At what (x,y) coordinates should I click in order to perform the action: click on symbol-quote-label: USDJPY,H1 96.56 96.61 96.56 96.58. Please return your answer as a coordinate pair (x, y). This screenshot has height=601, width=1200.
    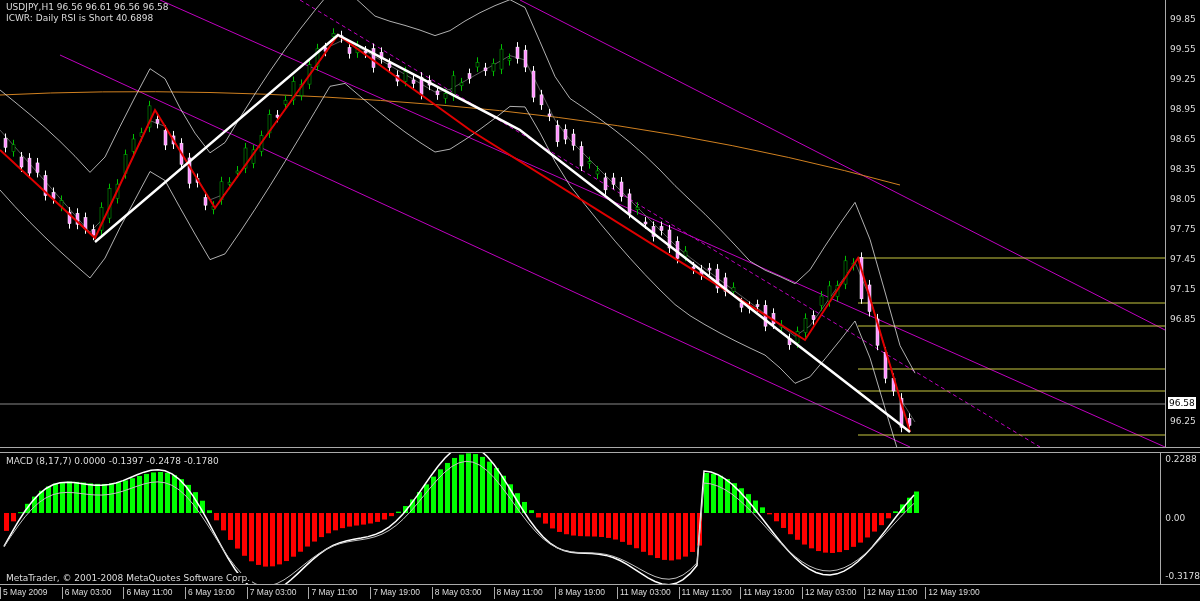
    Looking at the image, I should click on (87, 7).